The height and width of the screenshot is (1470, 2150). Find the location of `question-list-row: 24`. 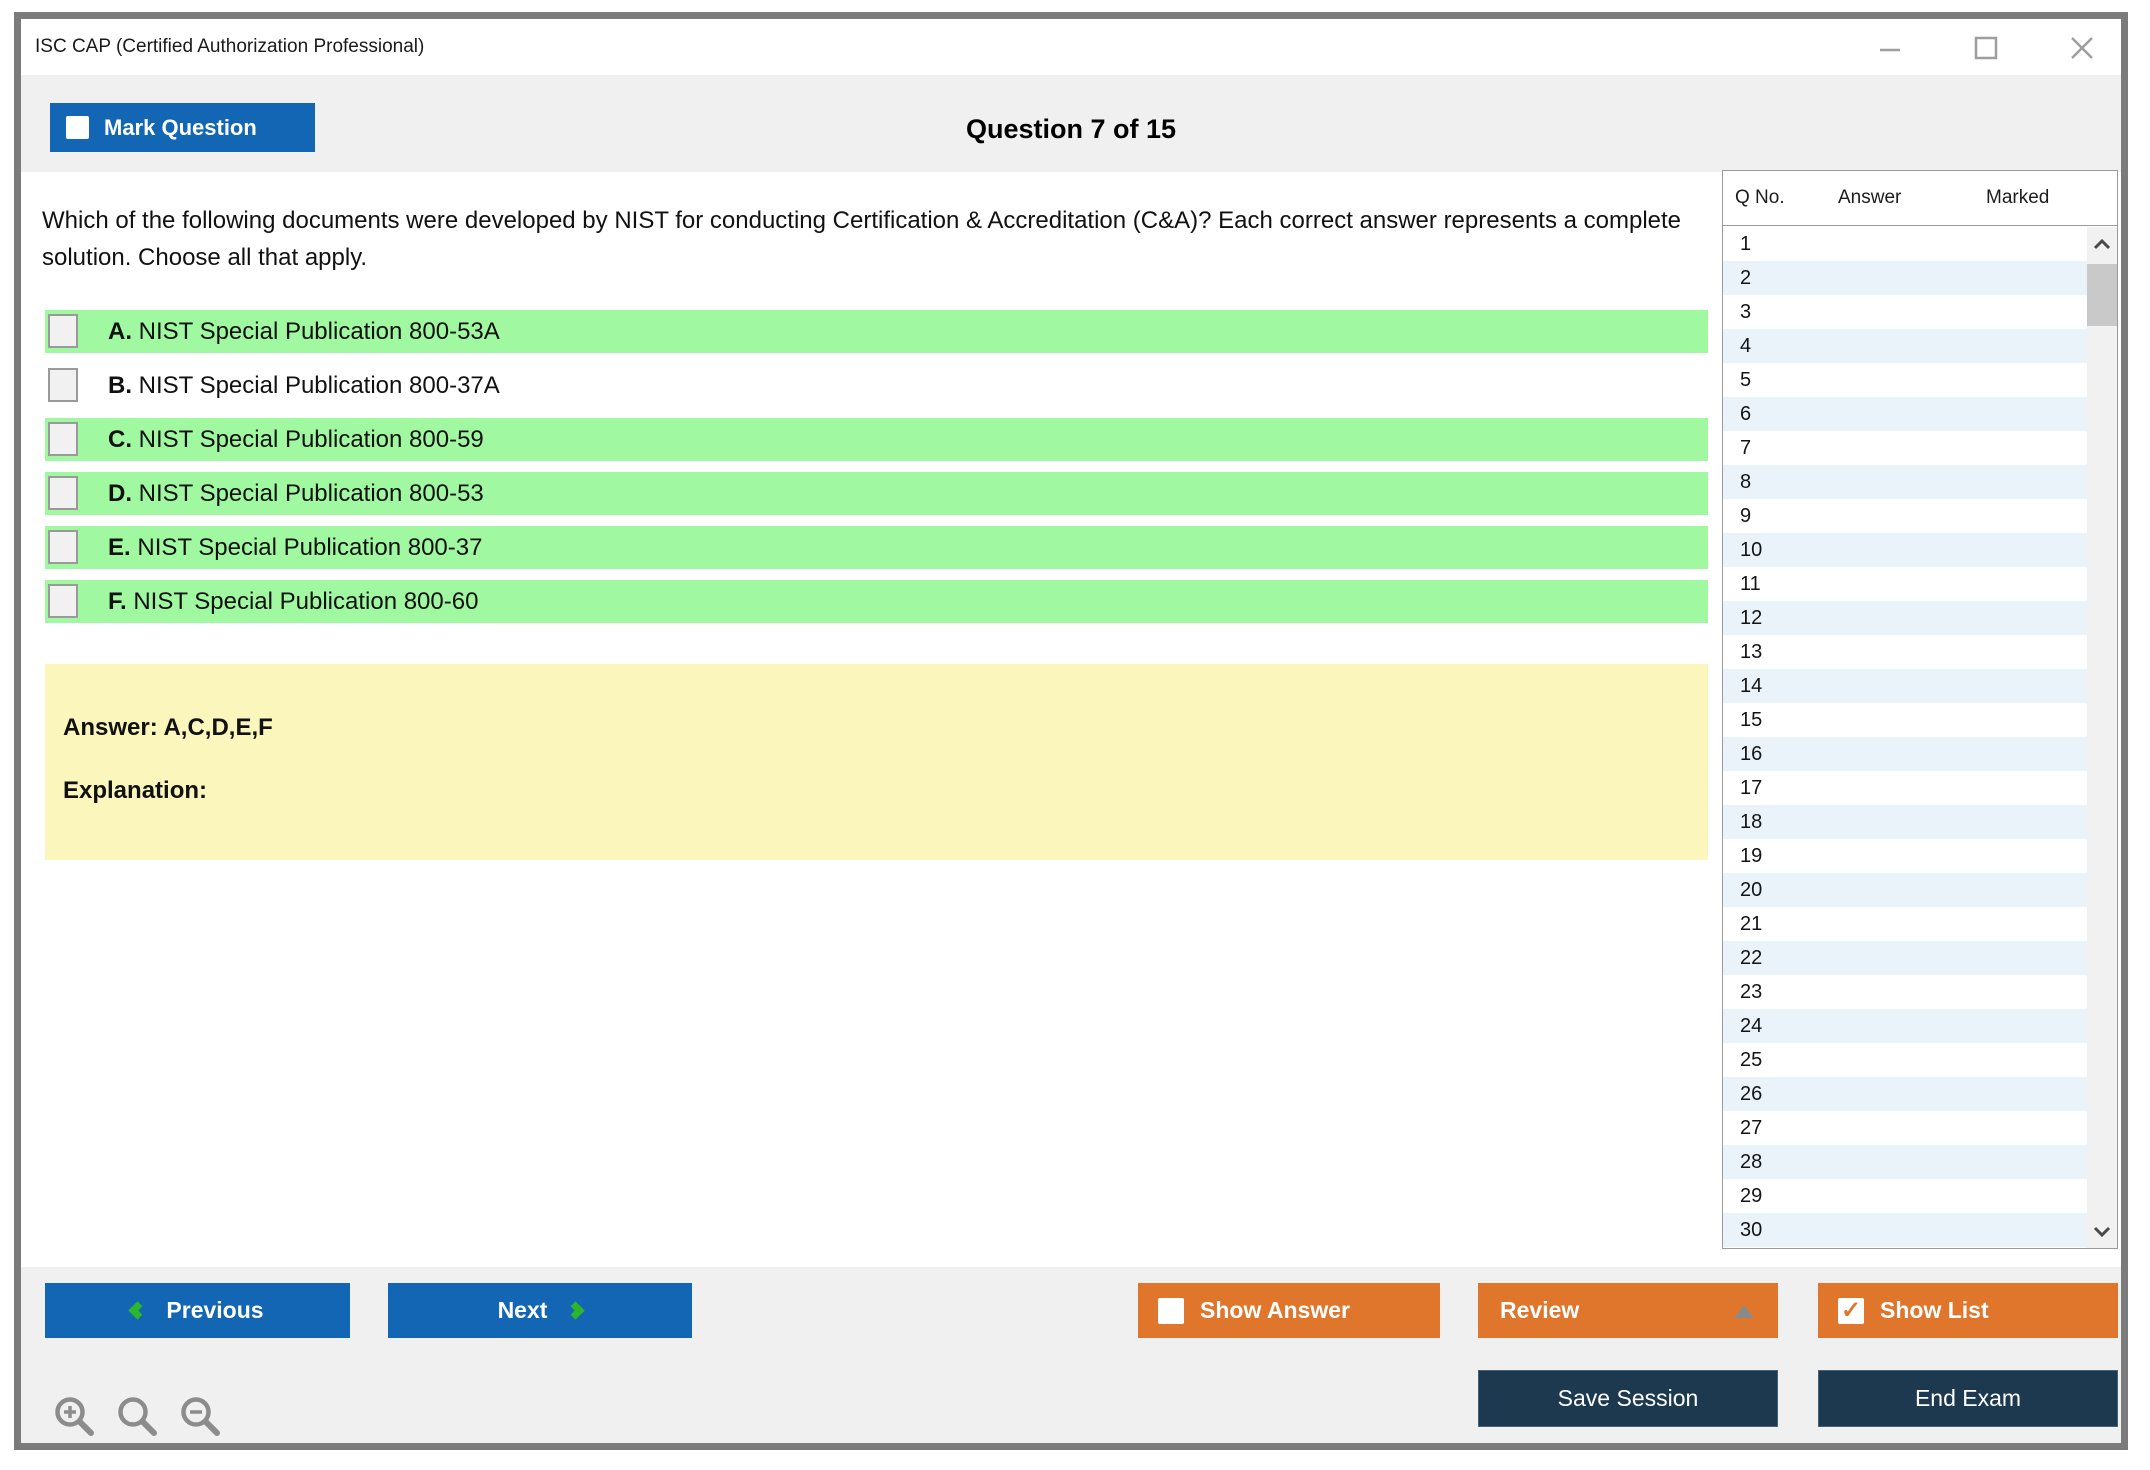

question-list-row: 24 is located at coordinates (1905, 1026).